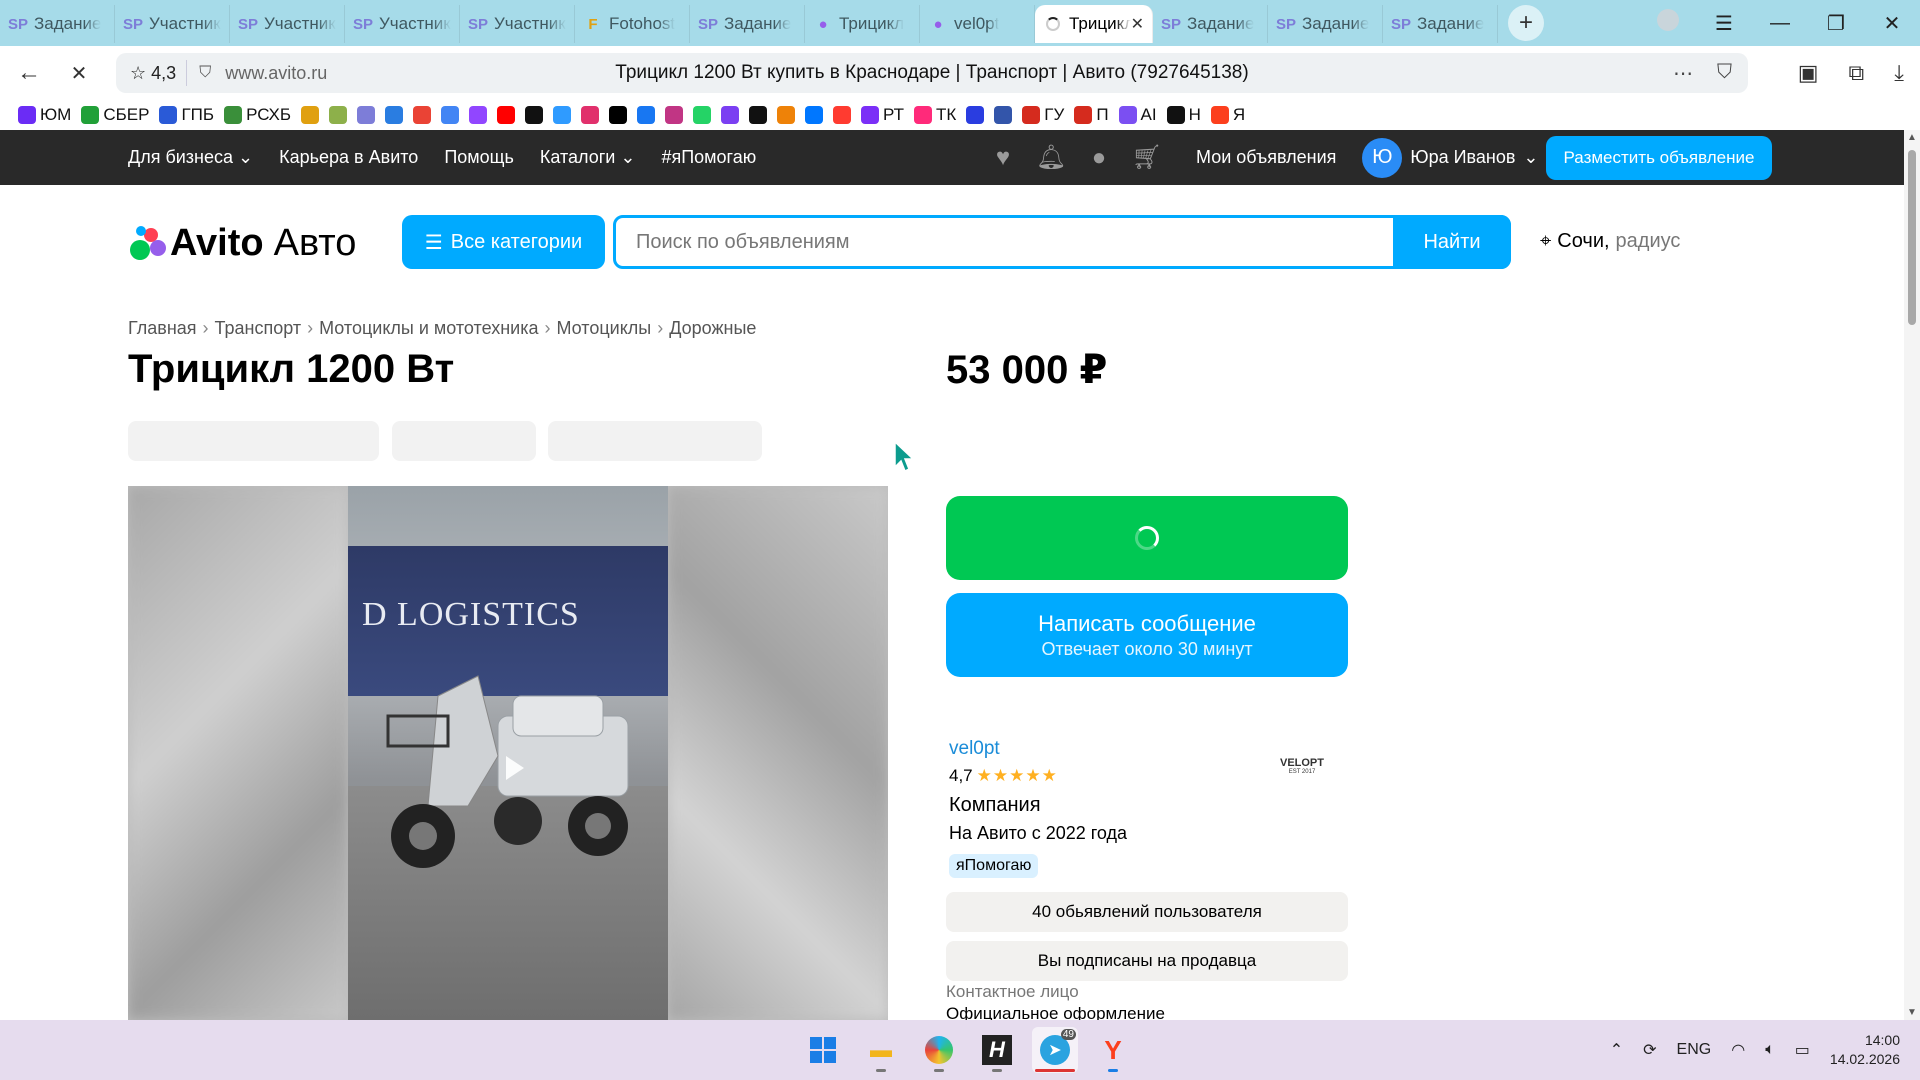 This screenshot has height=1080, width=1920. Describe the element at coordinates (1857, 73) in the screenshot. I see `extensions-icon: ⧉` at that location.